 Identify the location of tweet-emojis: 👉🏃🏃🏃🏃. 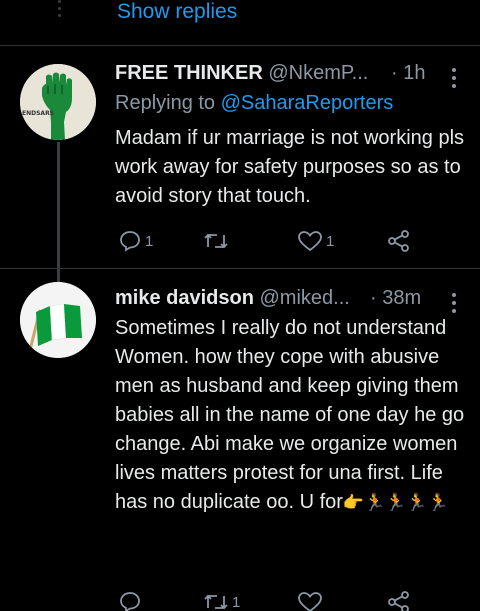
(395, 502).